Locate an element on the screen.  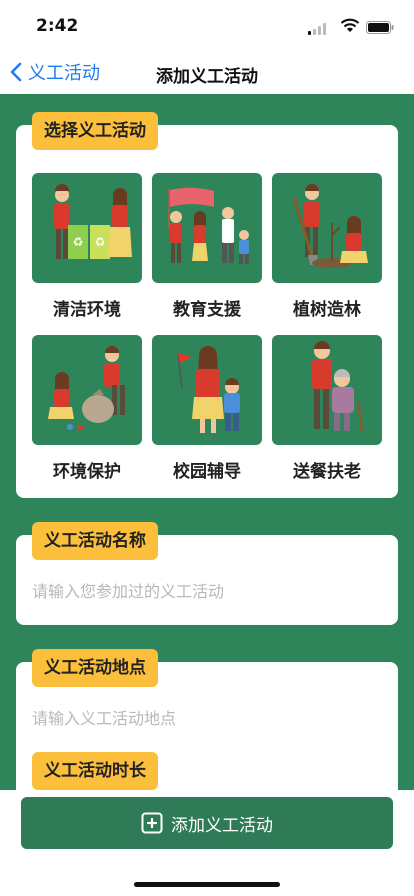
activity-label: 植树造林 is located at coordinates (327, 310).